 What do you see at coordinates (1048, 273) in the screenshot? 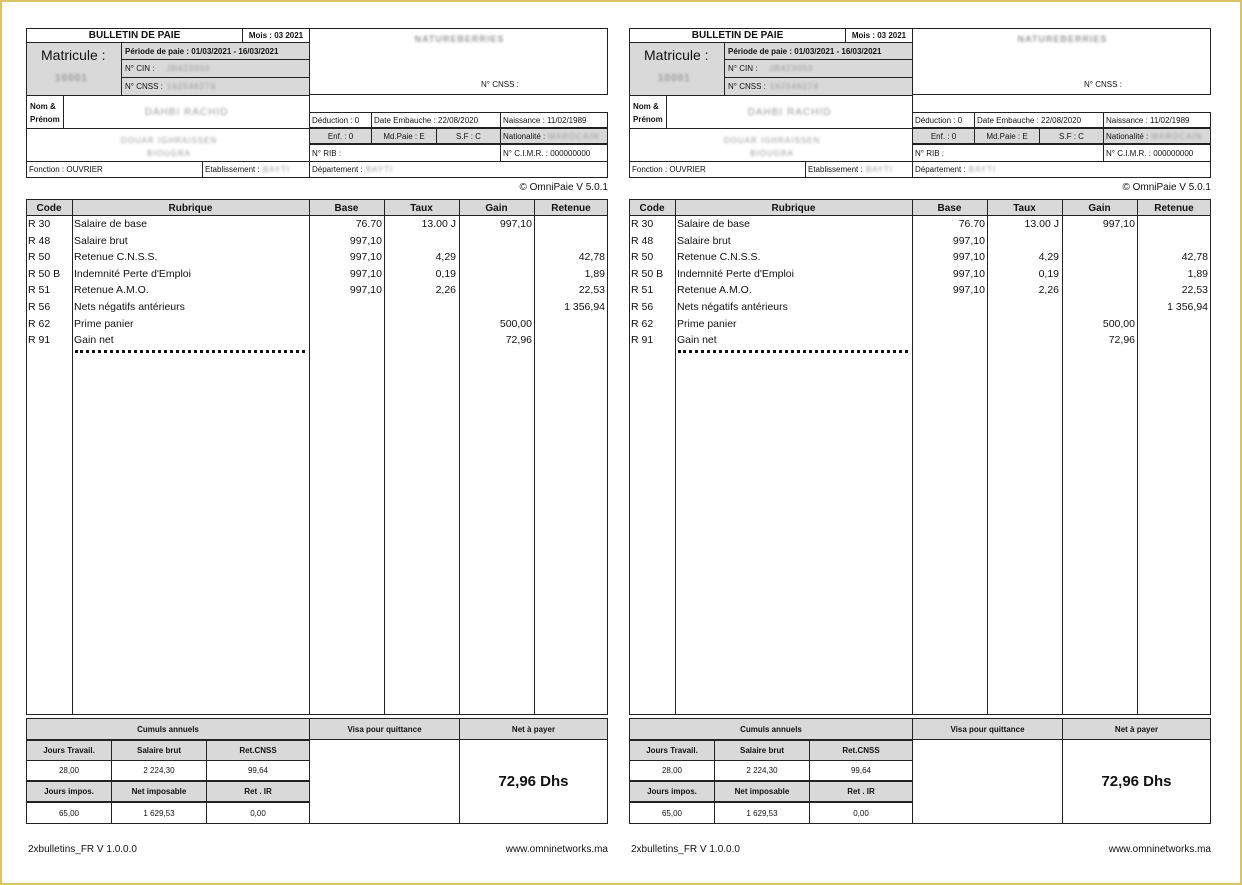
I see `cell-taux: 0,19` at bounding box center [1048, 273].